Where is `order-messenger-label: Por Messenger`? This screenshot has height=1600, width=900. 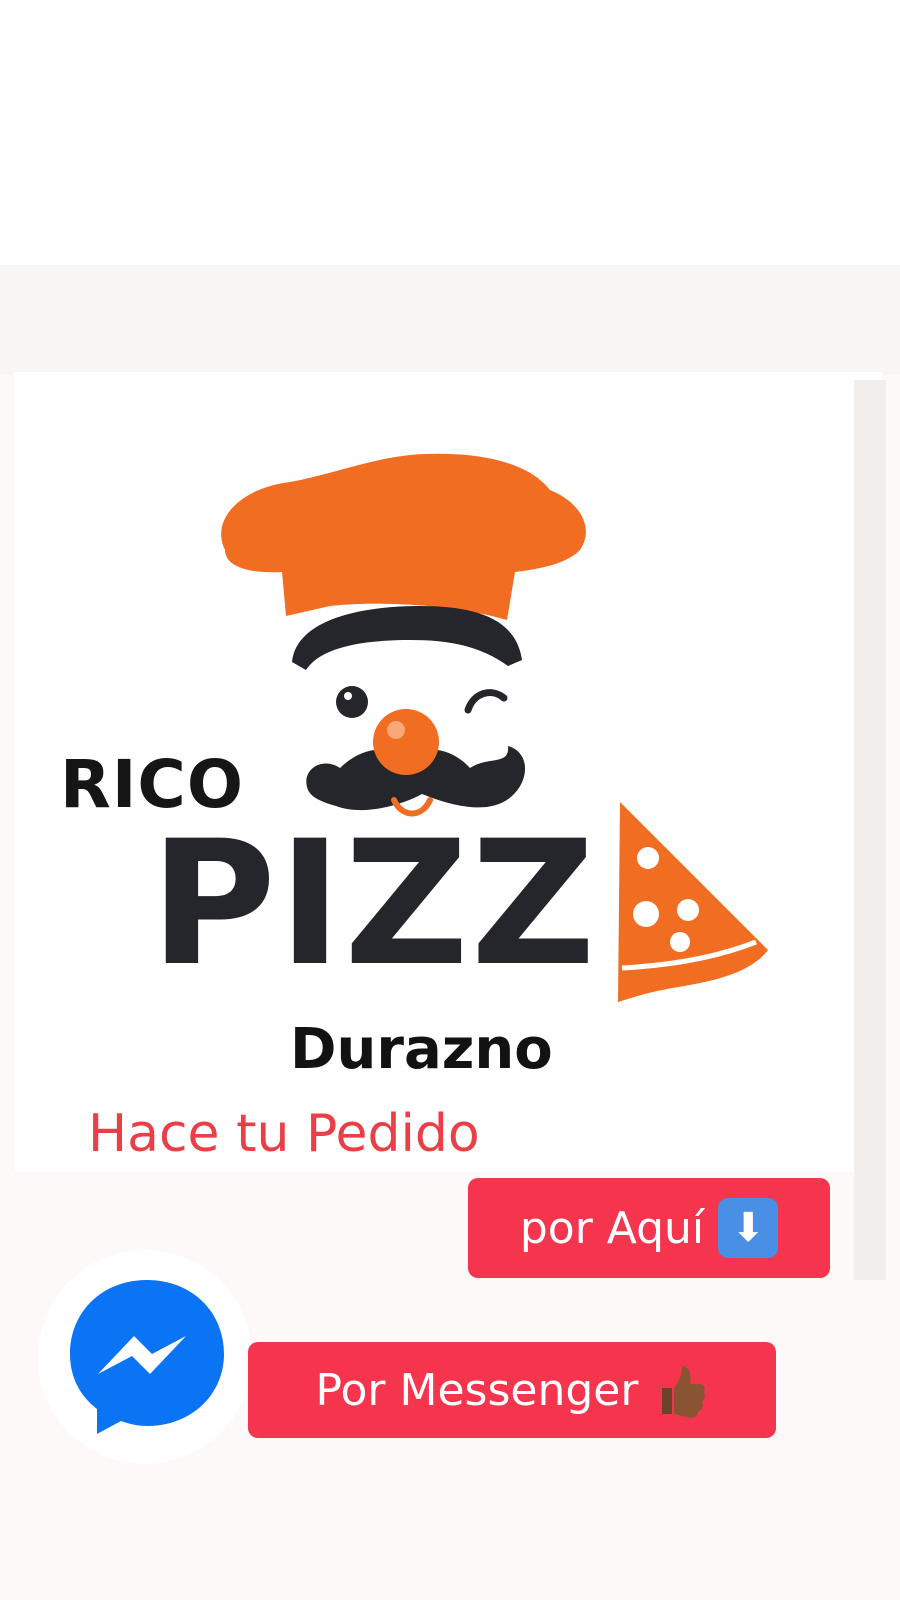
order-messenger-label: Por Messenger is located at coordinates (477, 1390).